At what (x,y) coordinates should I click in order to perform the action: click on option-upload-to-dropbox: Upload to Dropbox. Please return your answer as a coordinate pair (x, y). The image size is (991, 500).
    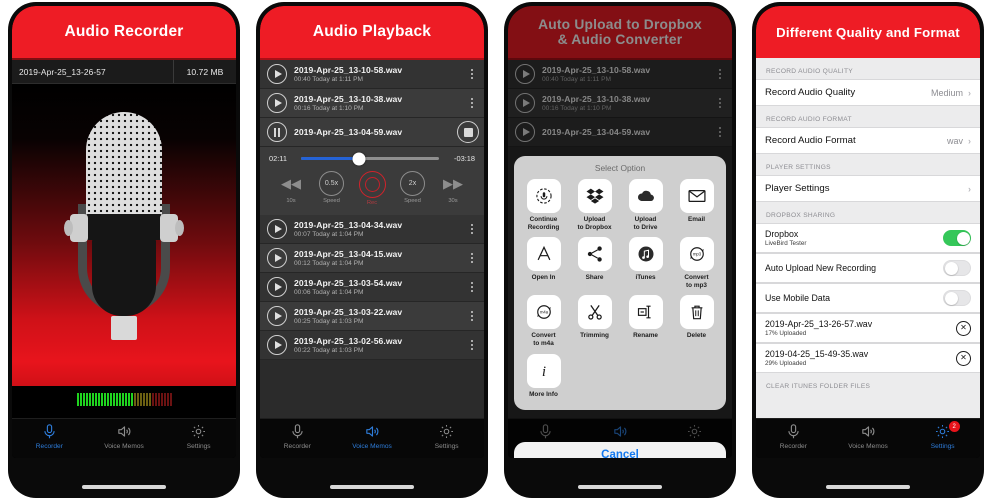
    Looking at the image, I should click on (594, 205).